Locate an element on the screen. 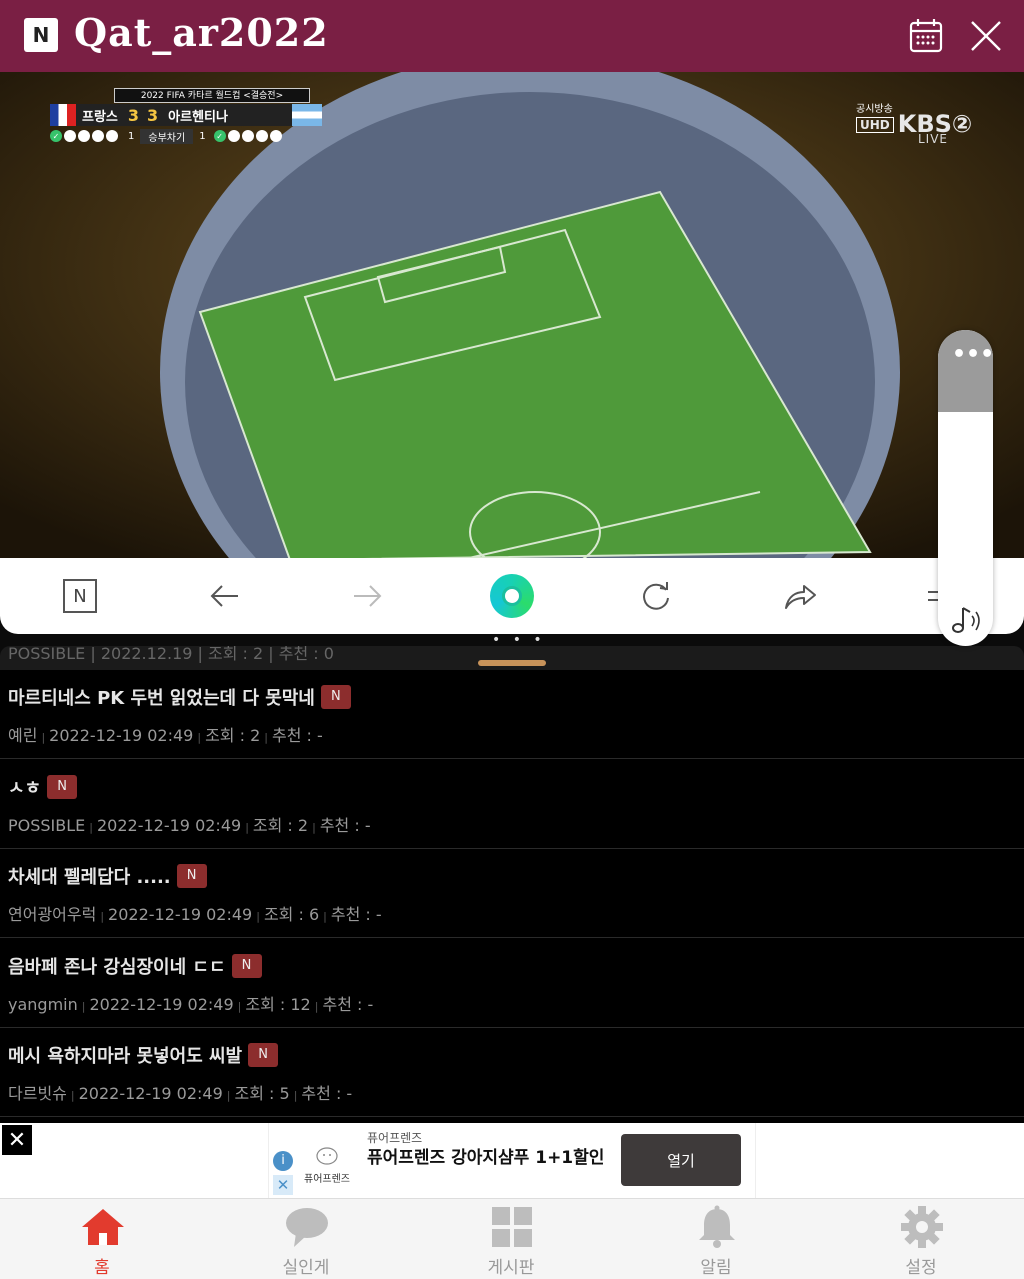 The image size is (1024, 1279). ad-card: i ✕ 퓨어프렌즈 퓨어프렌즈 퓨어프렌즈 강아지샴푸 1+1할인 열기 is located at coordinates (512, 1160).